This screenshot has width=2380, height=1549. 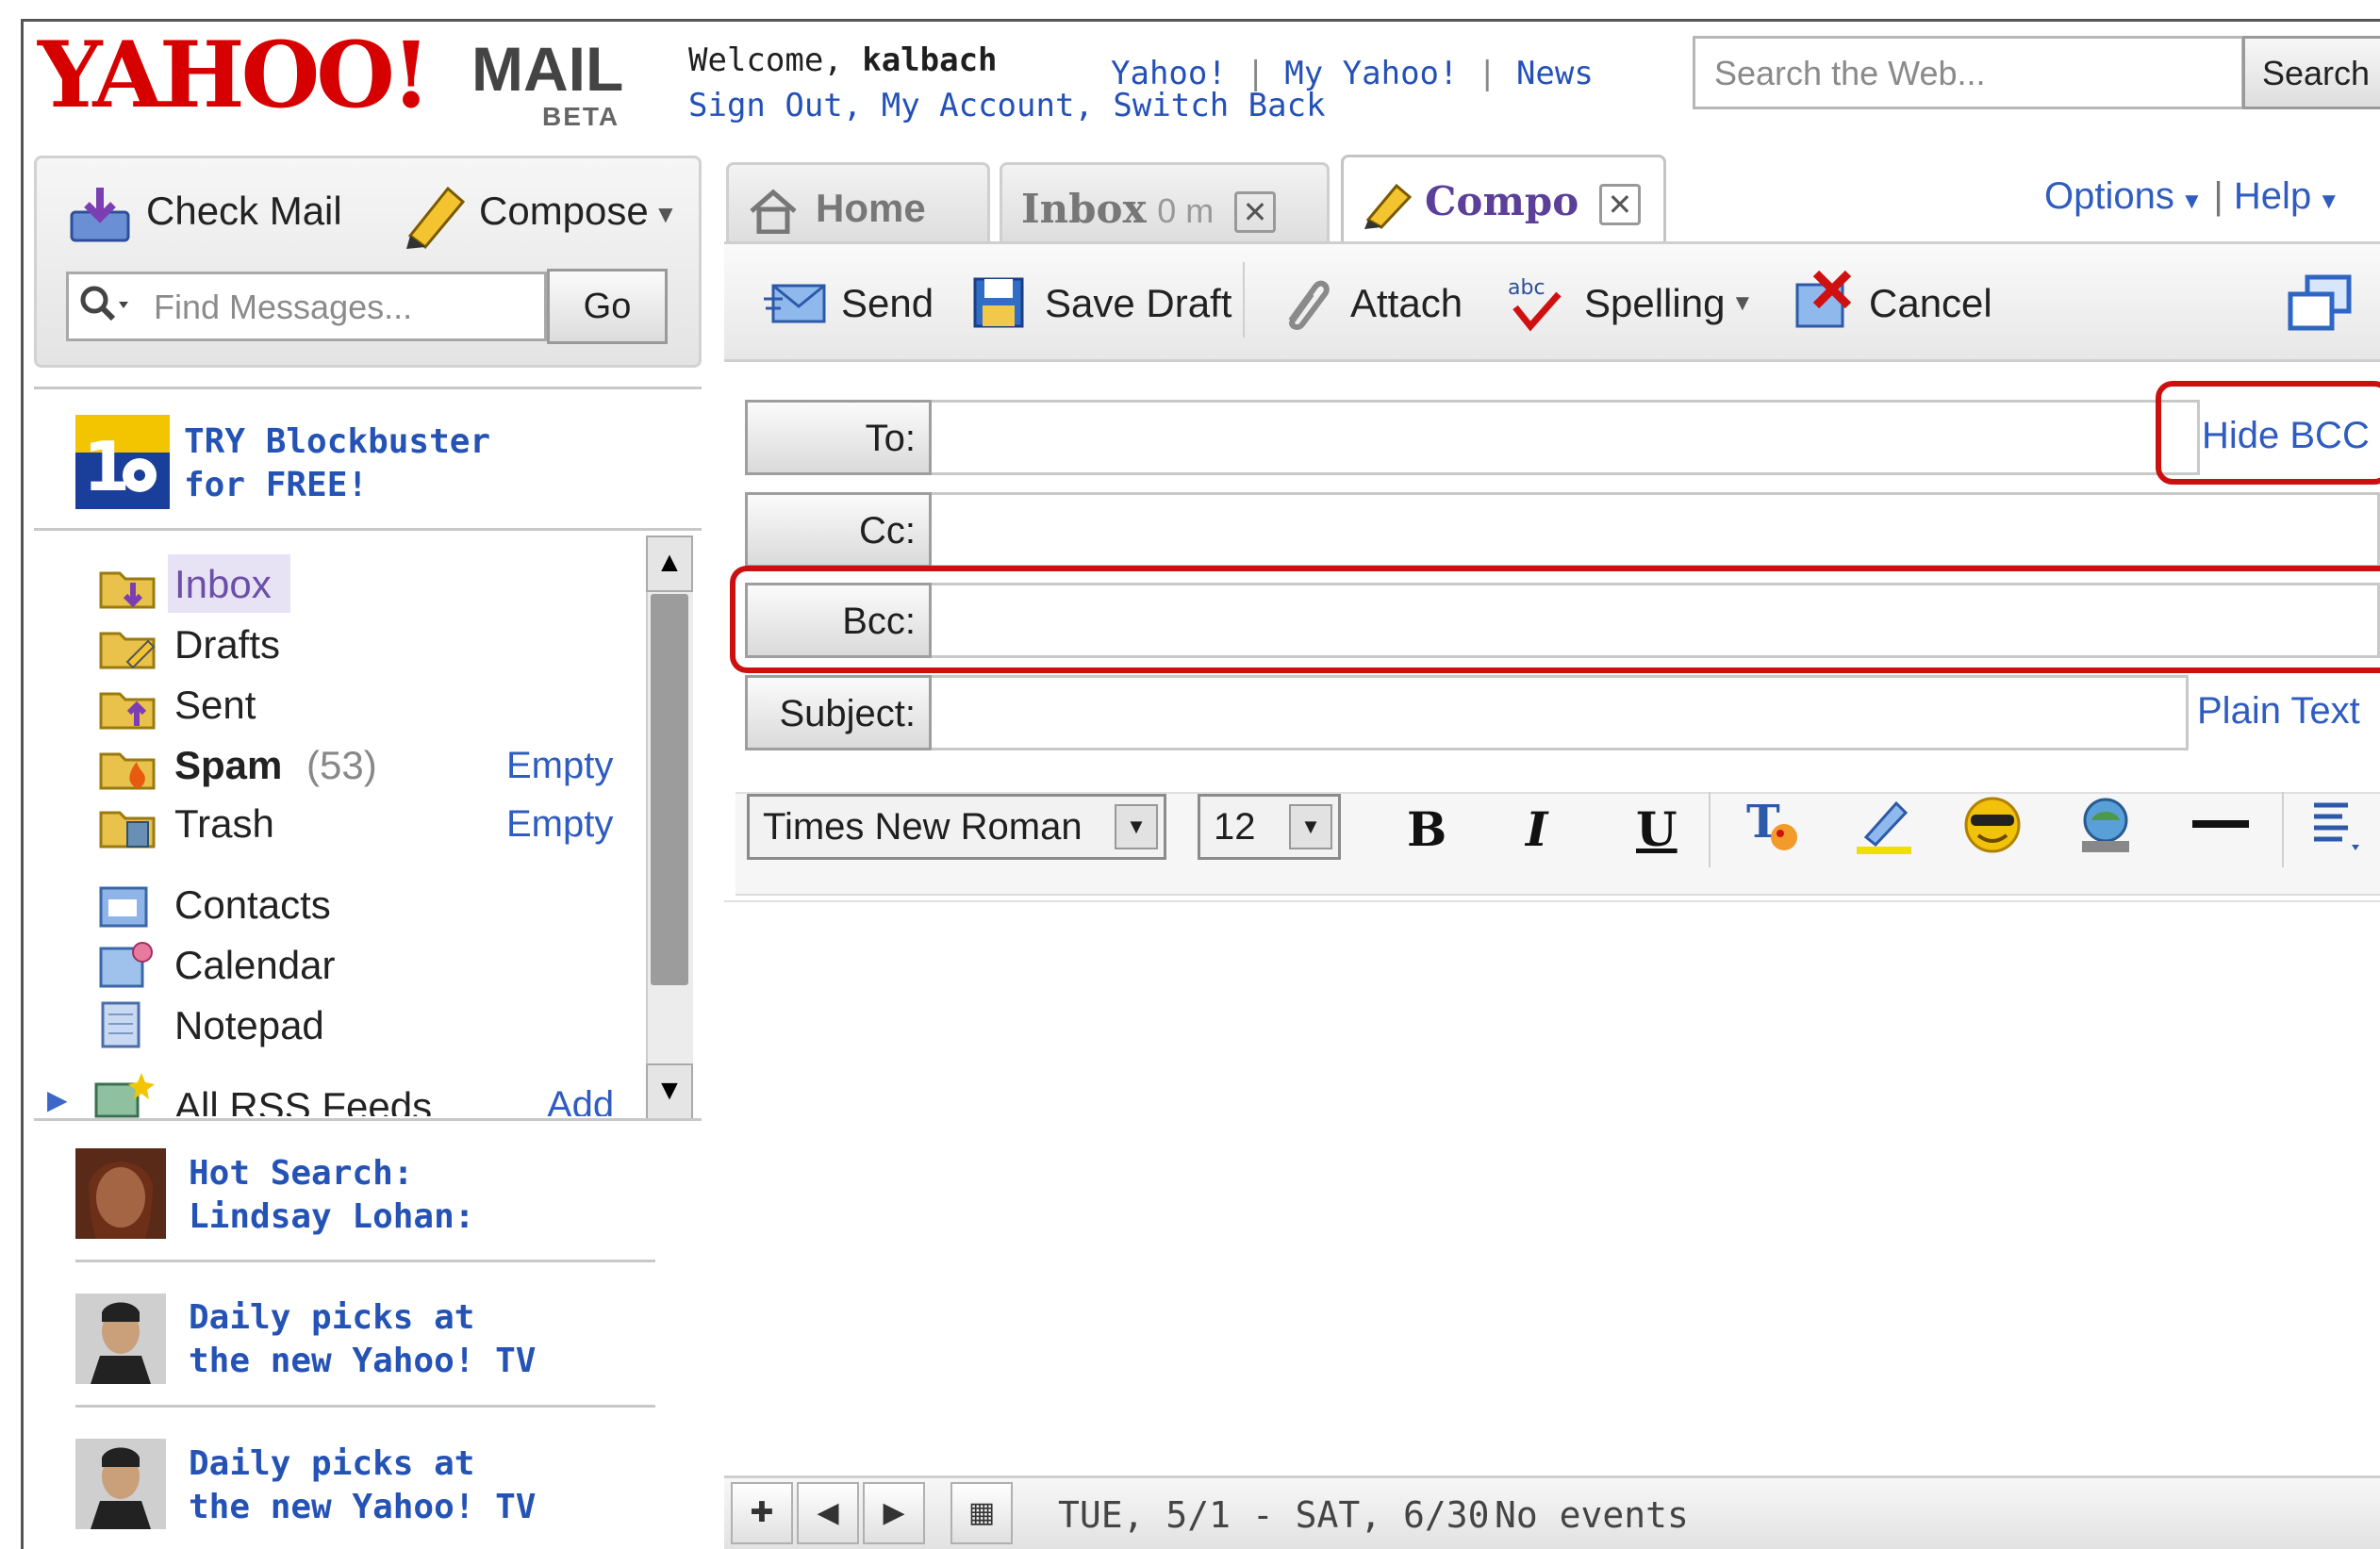 What do you see at coordinates (341, 765) in the screenshot?
I see `spam-count: (53)` at bounding box center [341, 765].